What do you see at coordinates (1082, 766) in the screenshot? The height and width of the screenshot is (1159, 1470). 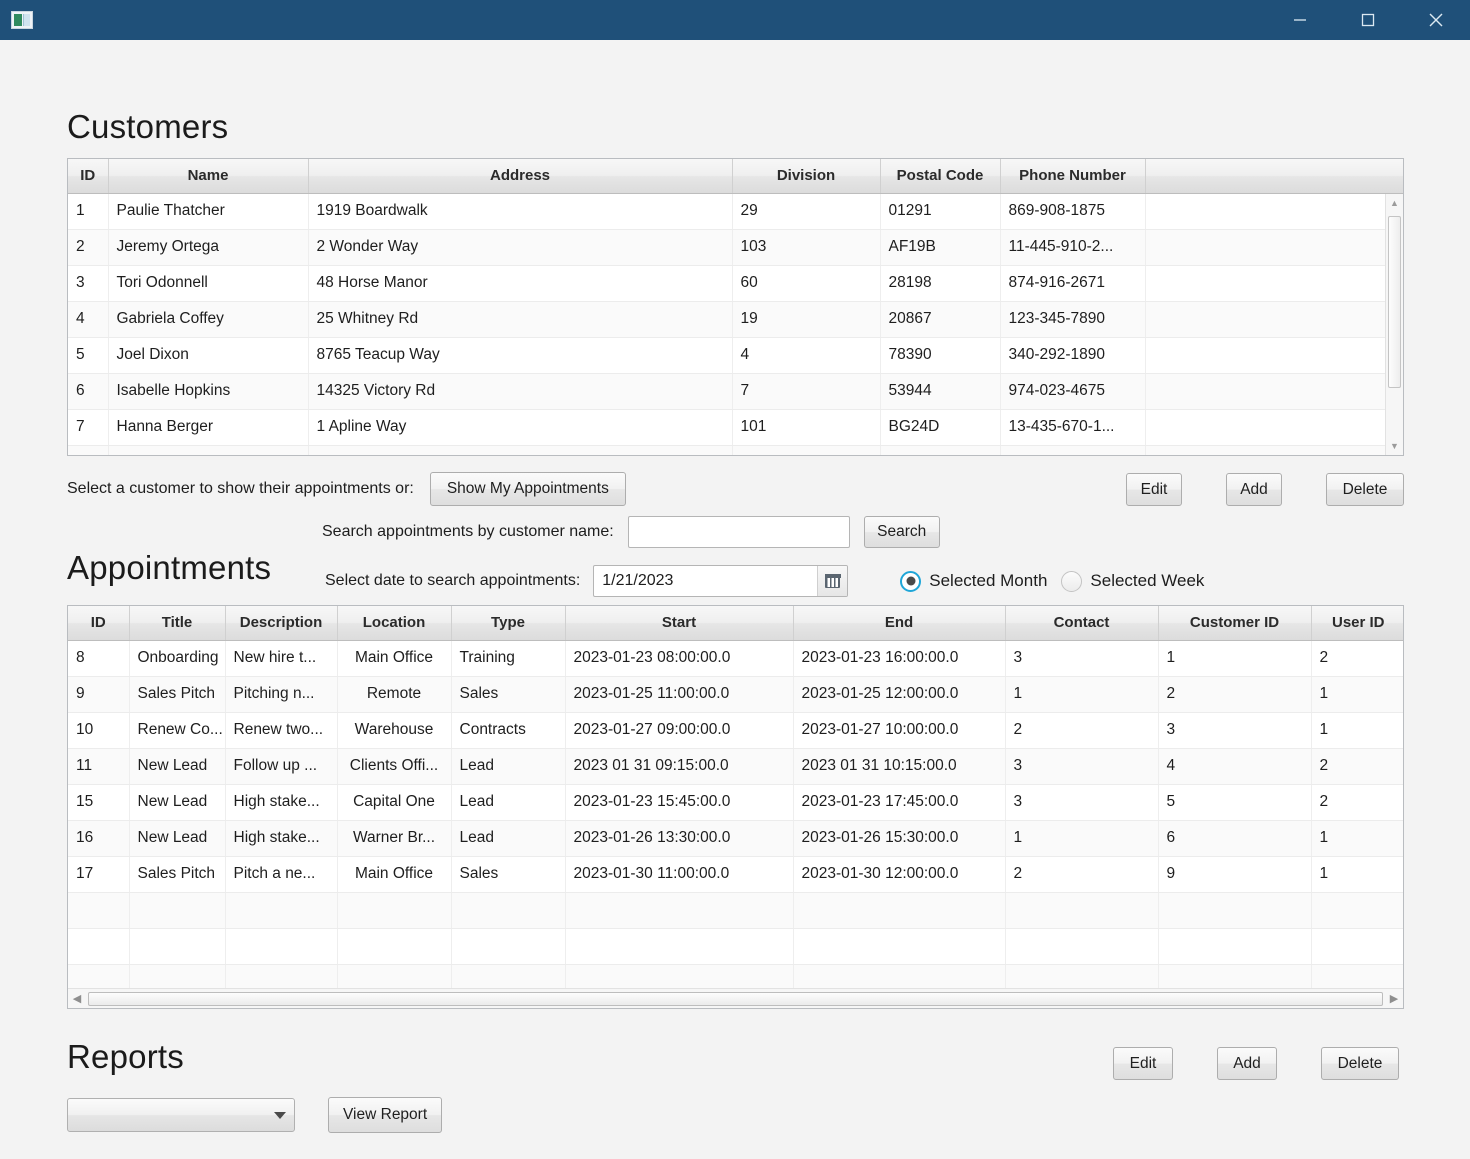 I see `appointment-cell-contact: 3` at bounding box center [1082, 766].